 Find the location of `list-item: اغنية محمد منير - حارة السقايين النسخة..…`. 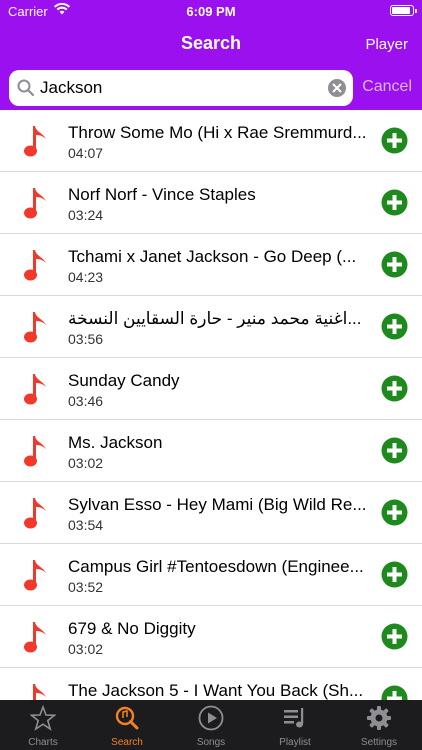

list-item: اغنية محمد منير - حارة السقايين النسخة..… is located at coordinates (211, 327).